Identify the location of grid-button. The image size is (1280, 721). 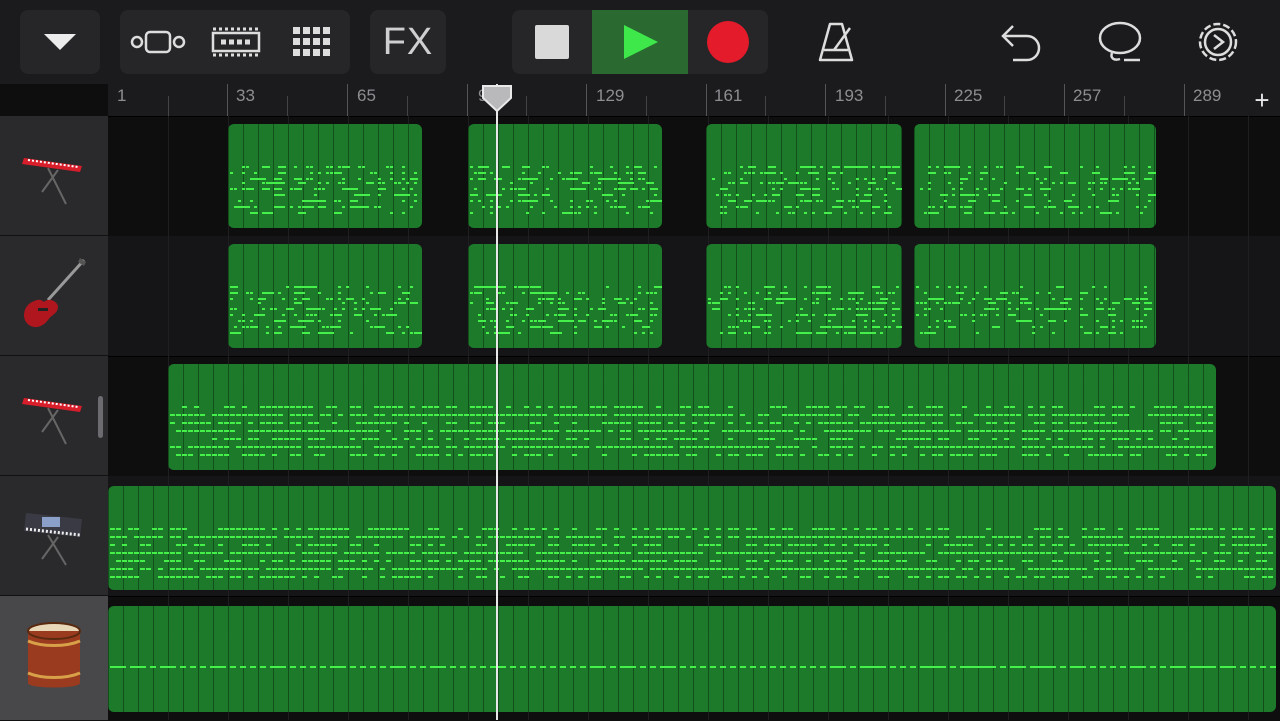
(313, 42).